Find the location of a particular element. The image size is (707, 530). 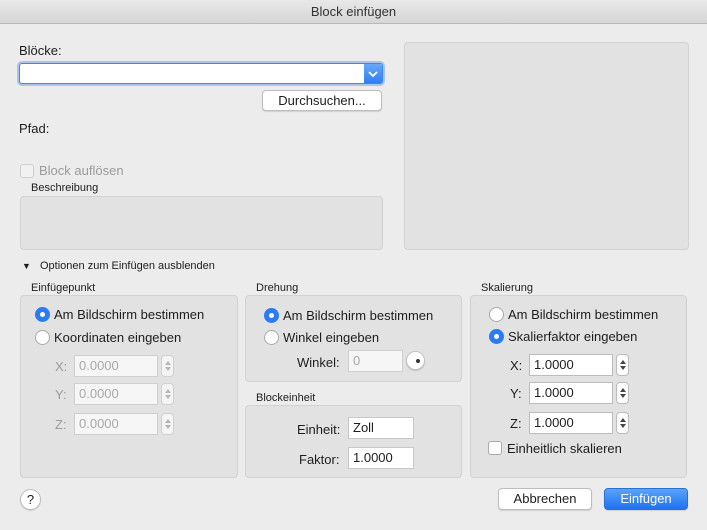

insert-button: Einfügen is located at coordinates (646, 499).